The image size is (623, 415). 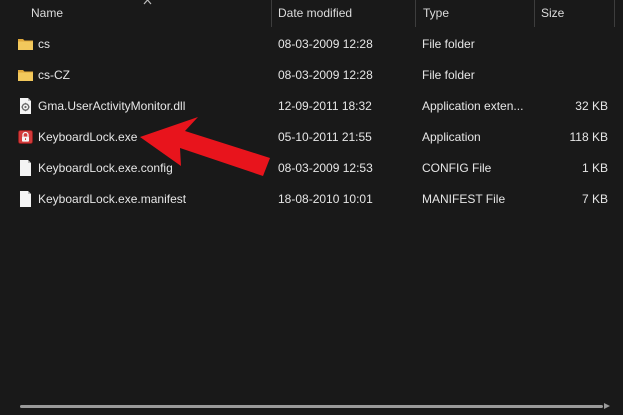 What do you see at coordinates (607, 406) in the screenshot?
I see `scroll-right-arrow-icon` at bounding box center [607, 406].